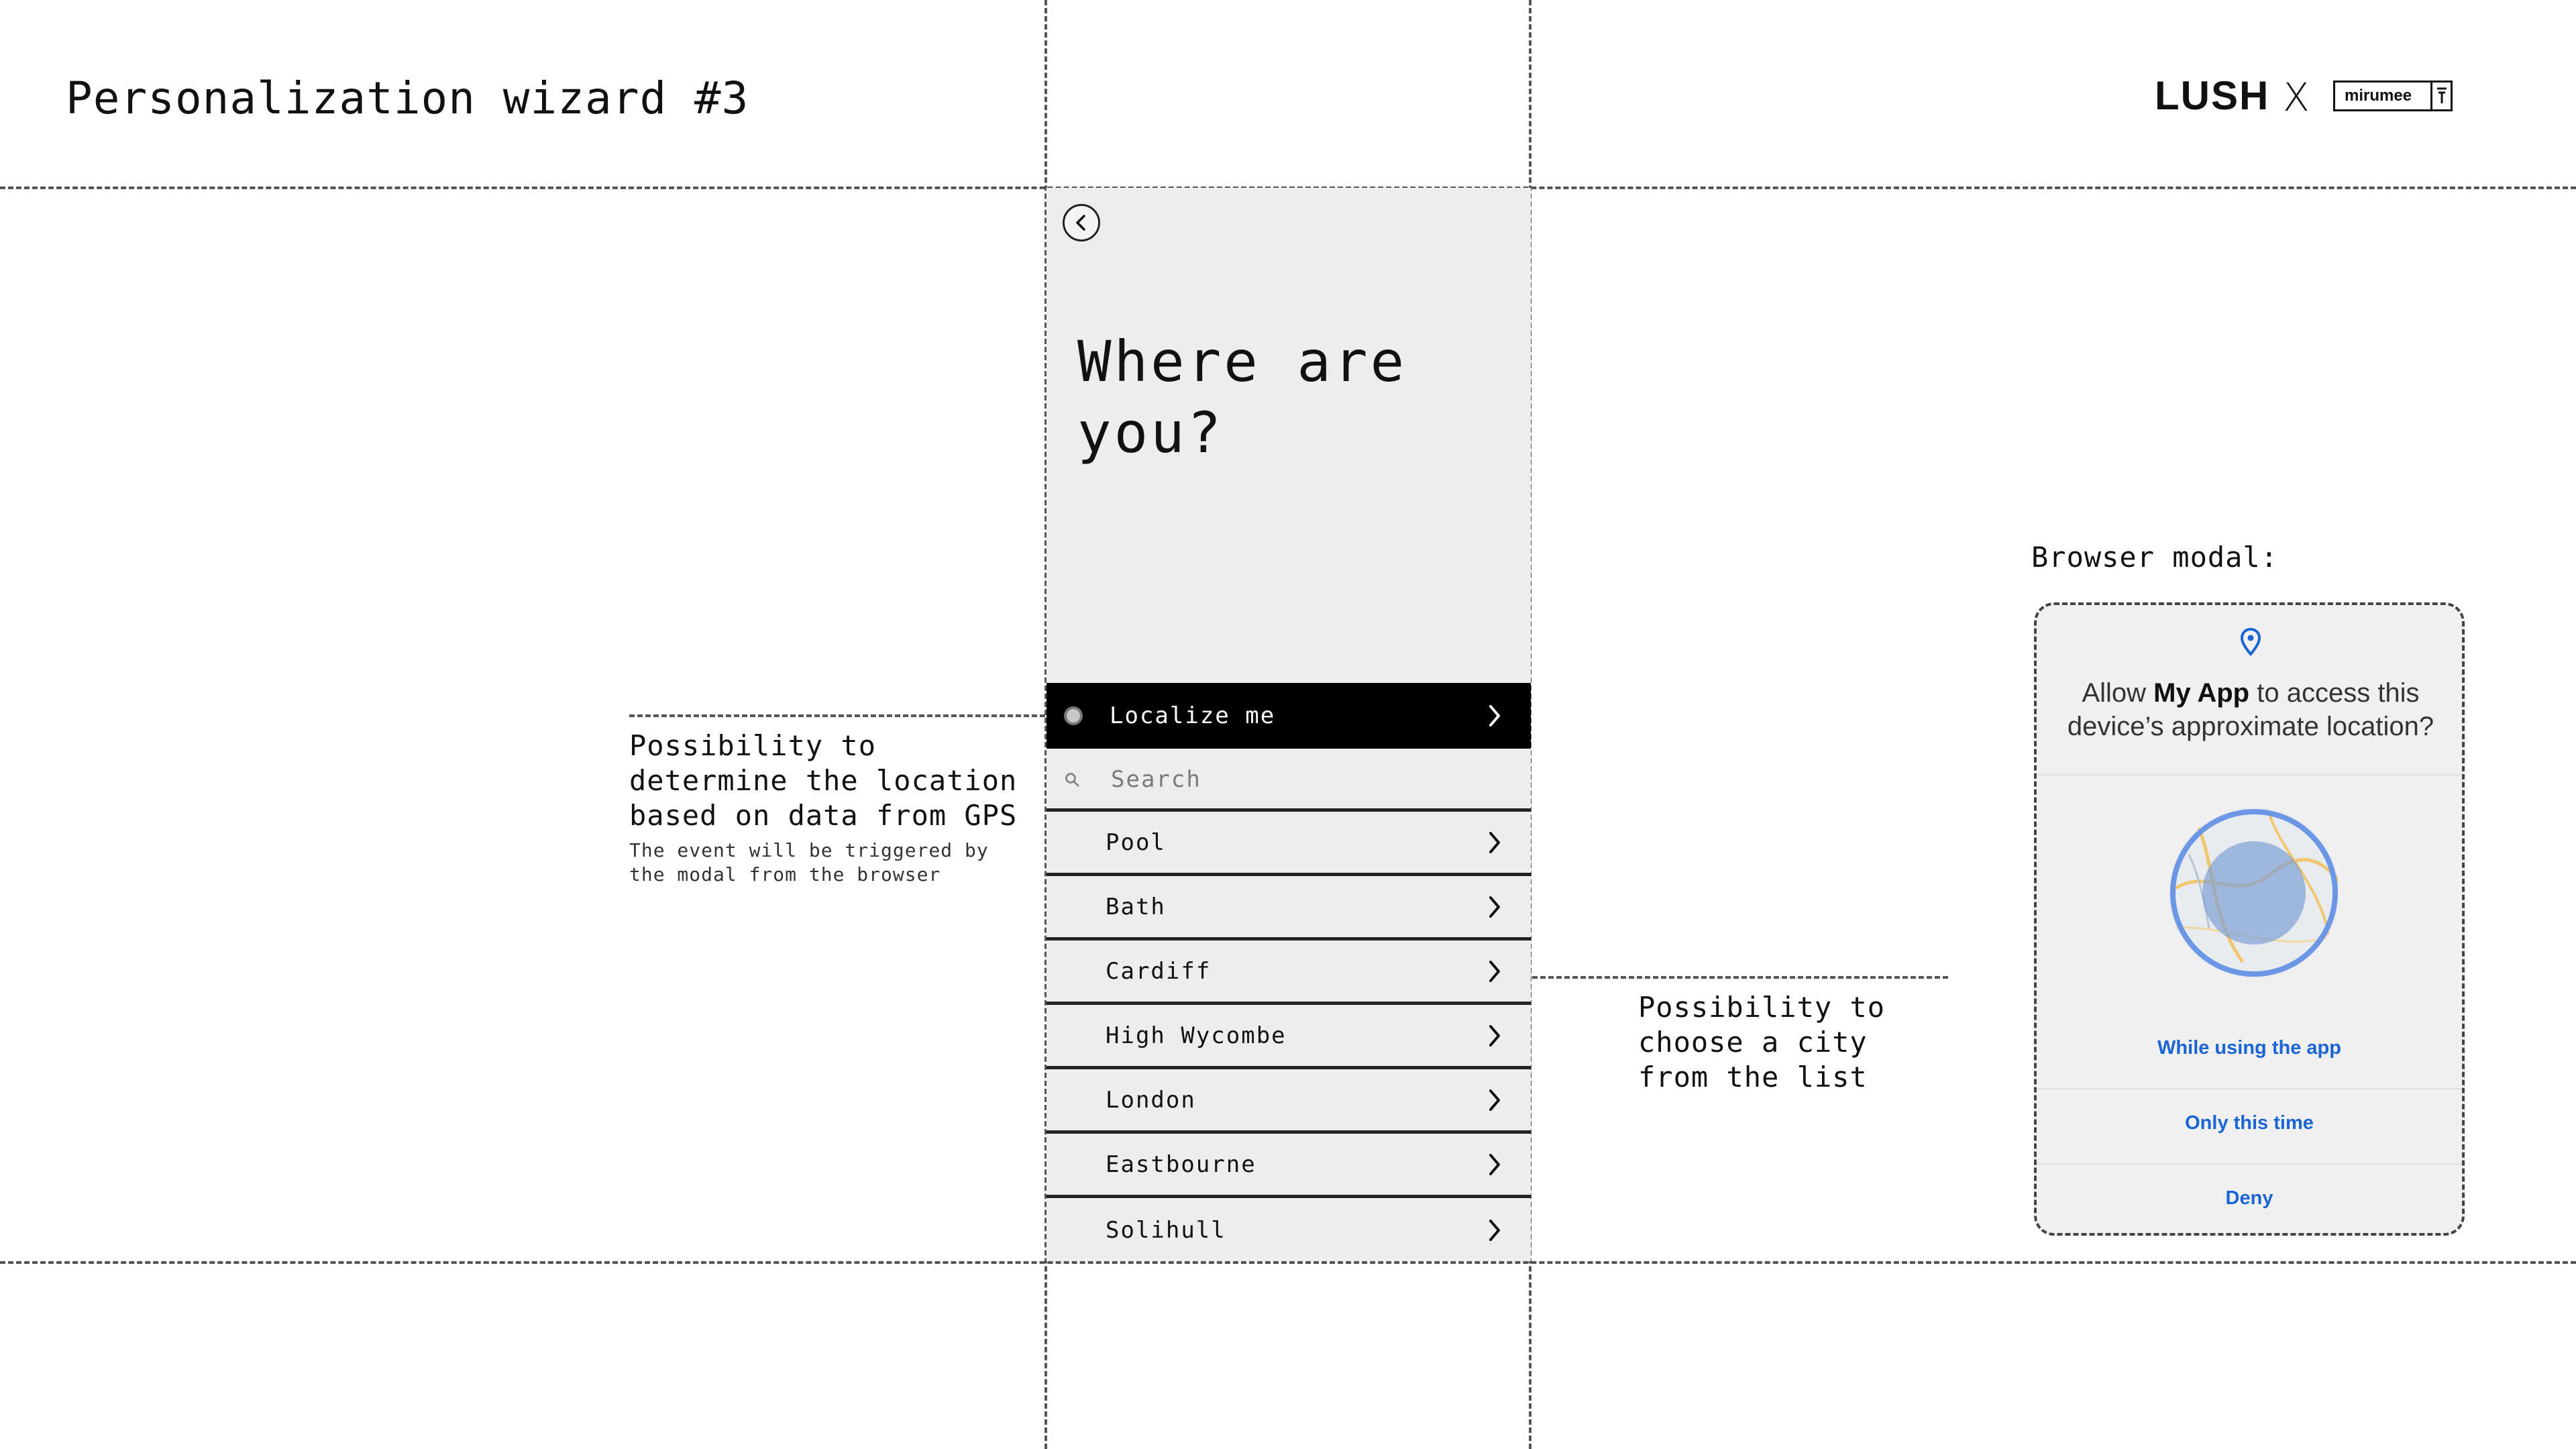 This screenshot has width=2576, height=1449. What do you see at coordinates (1073, 715) in the screenshot?
I see `radio-icon` at bounding box center [1073, 715].